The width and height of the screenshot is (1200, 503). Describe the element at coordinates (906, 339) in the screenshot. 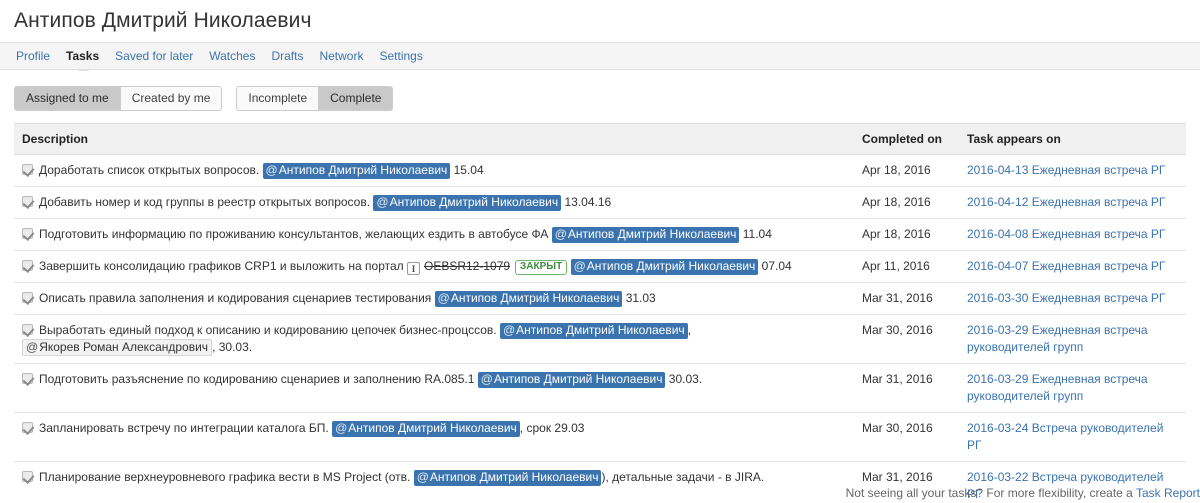

I see `task-completed-on: Mar 30, 2016` at that location.